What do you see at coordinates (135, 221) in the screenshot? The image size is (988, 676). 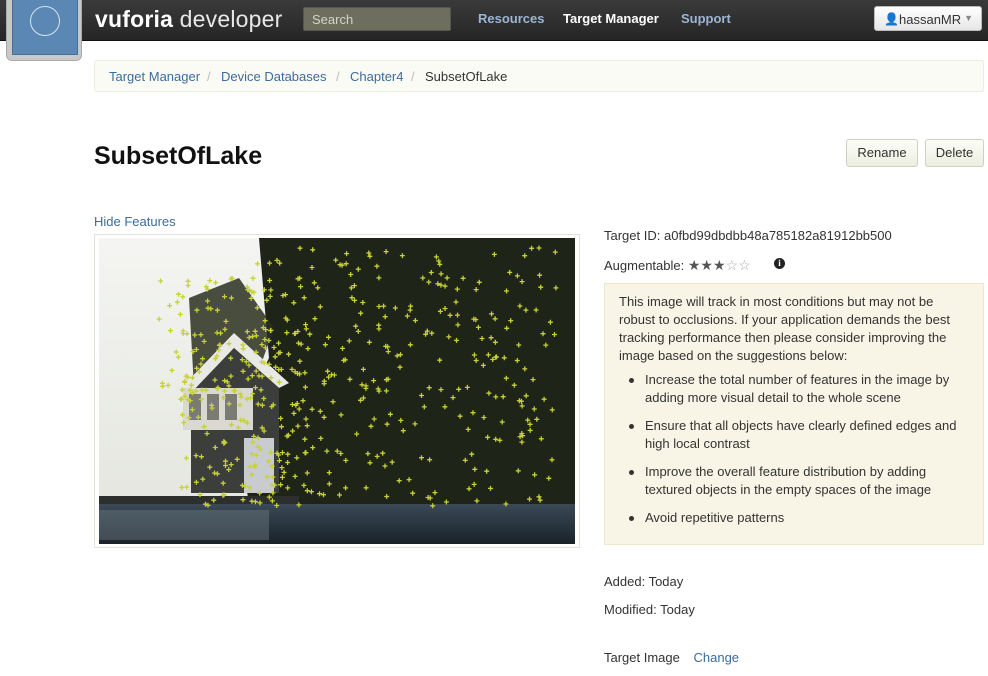 I see `hide-features-link: Hide Features` at bounding box center [135, 221].